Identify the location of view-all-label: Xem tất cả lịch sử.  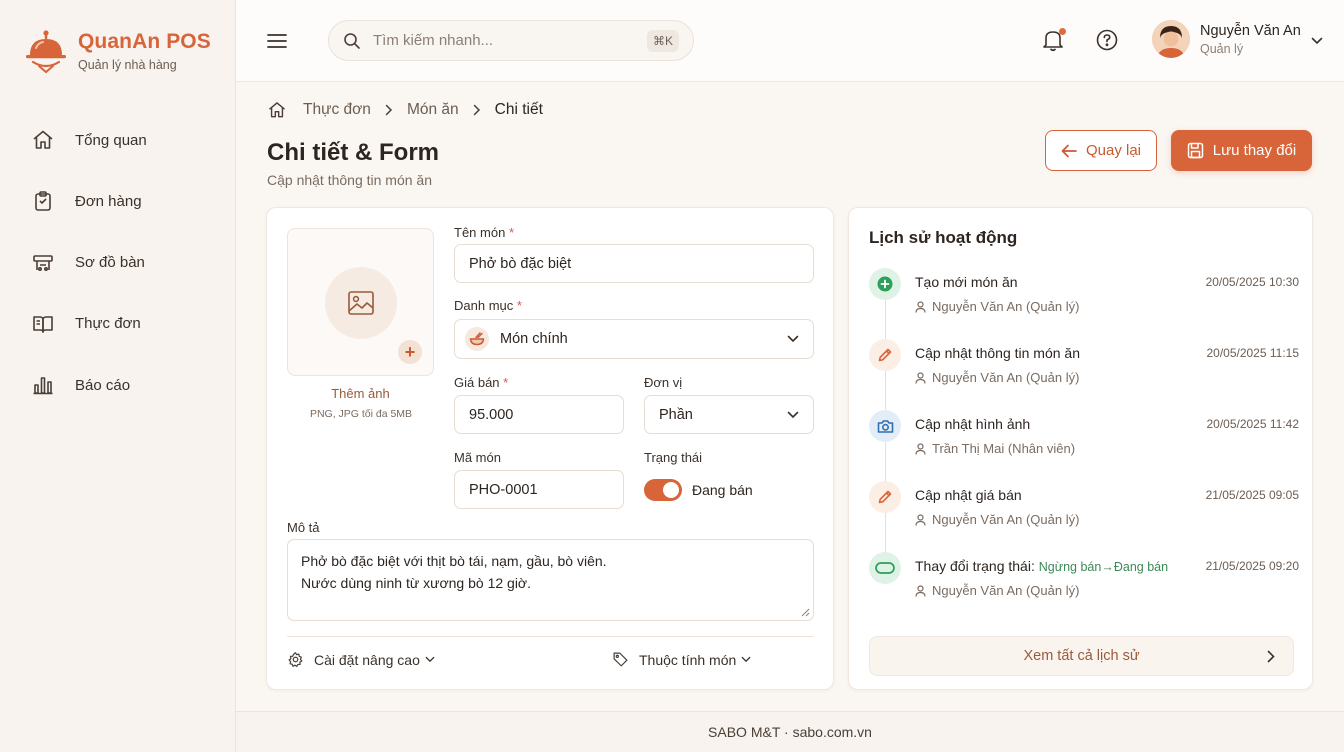
(1081, 656).